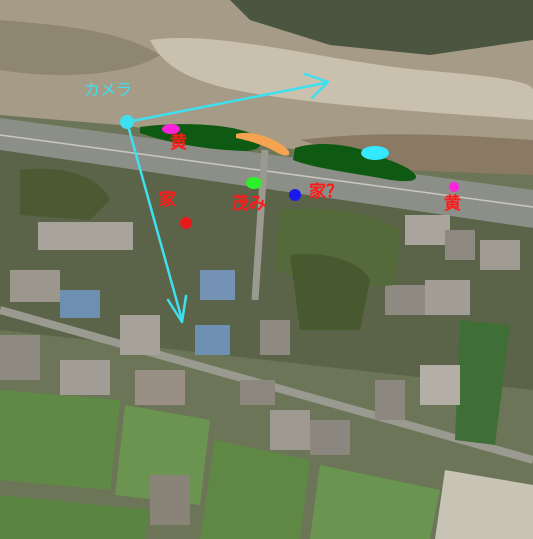 This screenshot has width=533, height=539. What do you see at coordinates (375, 153) in the screenshot?
I see `cyan-marker` at bounding box center [375, 153].